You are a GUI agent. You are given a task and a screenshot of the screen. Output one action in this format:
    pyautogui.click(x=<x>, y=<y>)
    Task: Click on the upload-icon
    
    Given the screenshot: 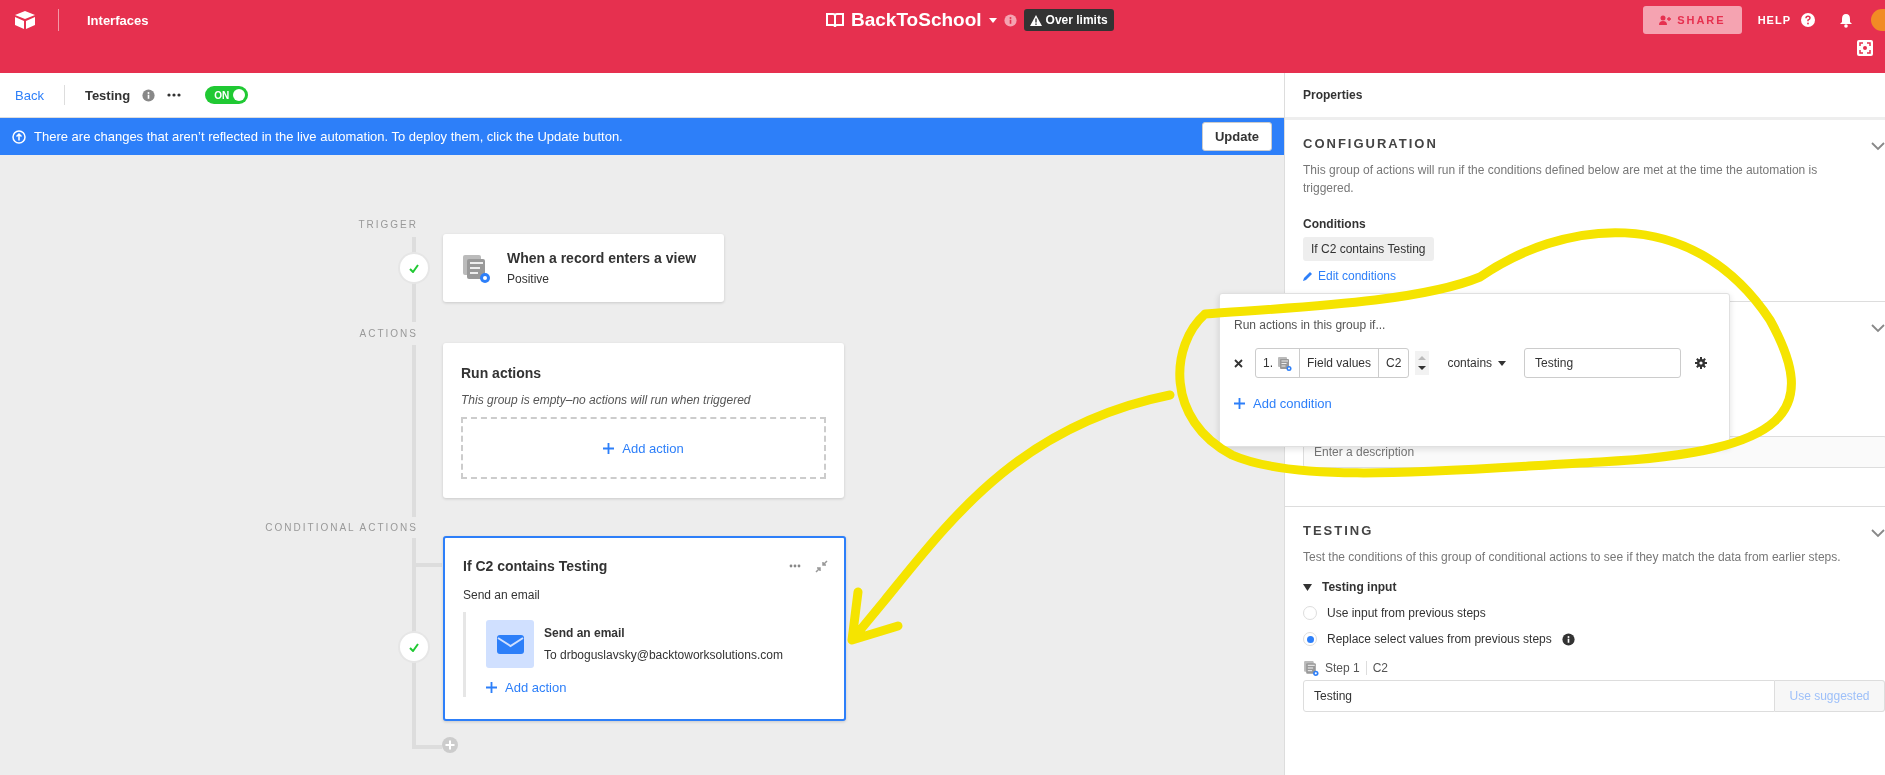 What is the action you would take?
    pyautogui.click(x=19, y=136)
    